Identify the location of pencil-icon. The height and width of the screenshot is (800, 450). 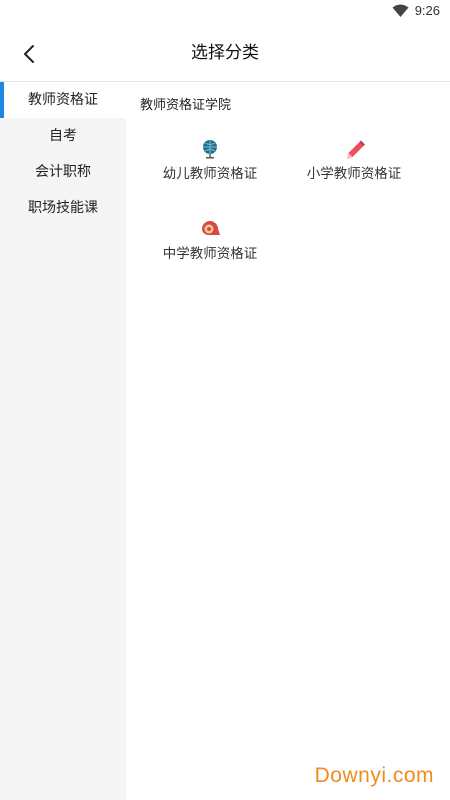
(356, 149).